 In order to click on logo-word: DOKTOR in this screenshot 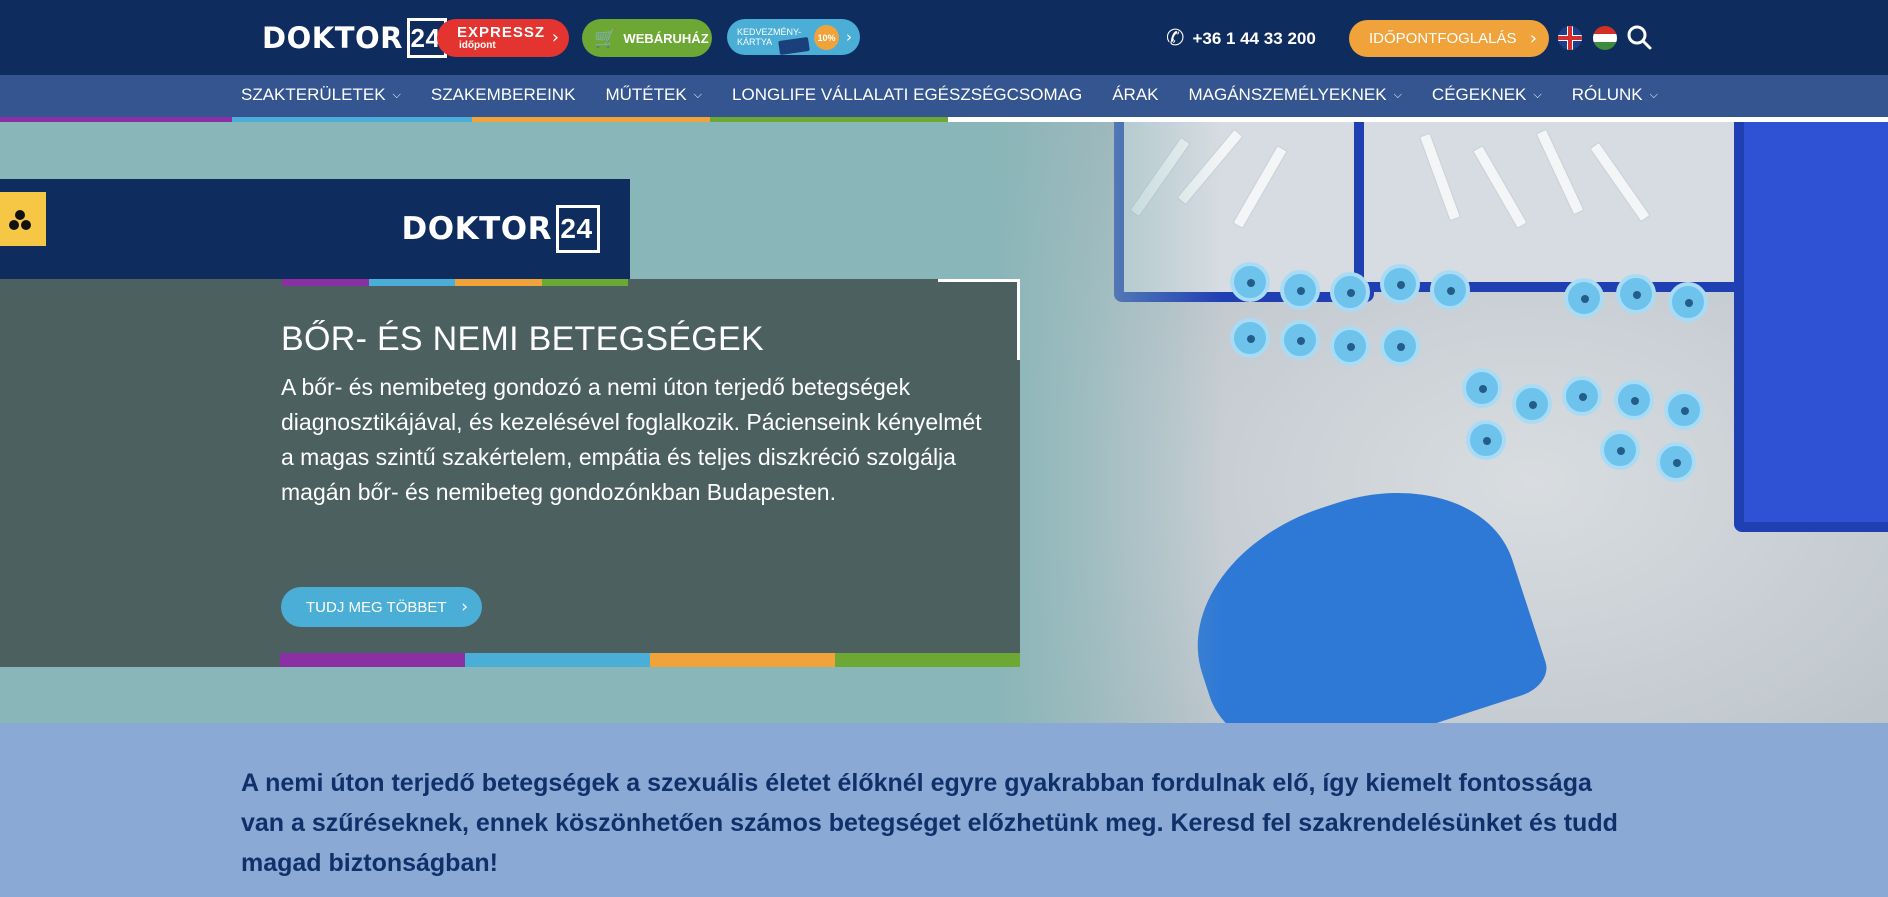, I will do `click(332, 38)`.